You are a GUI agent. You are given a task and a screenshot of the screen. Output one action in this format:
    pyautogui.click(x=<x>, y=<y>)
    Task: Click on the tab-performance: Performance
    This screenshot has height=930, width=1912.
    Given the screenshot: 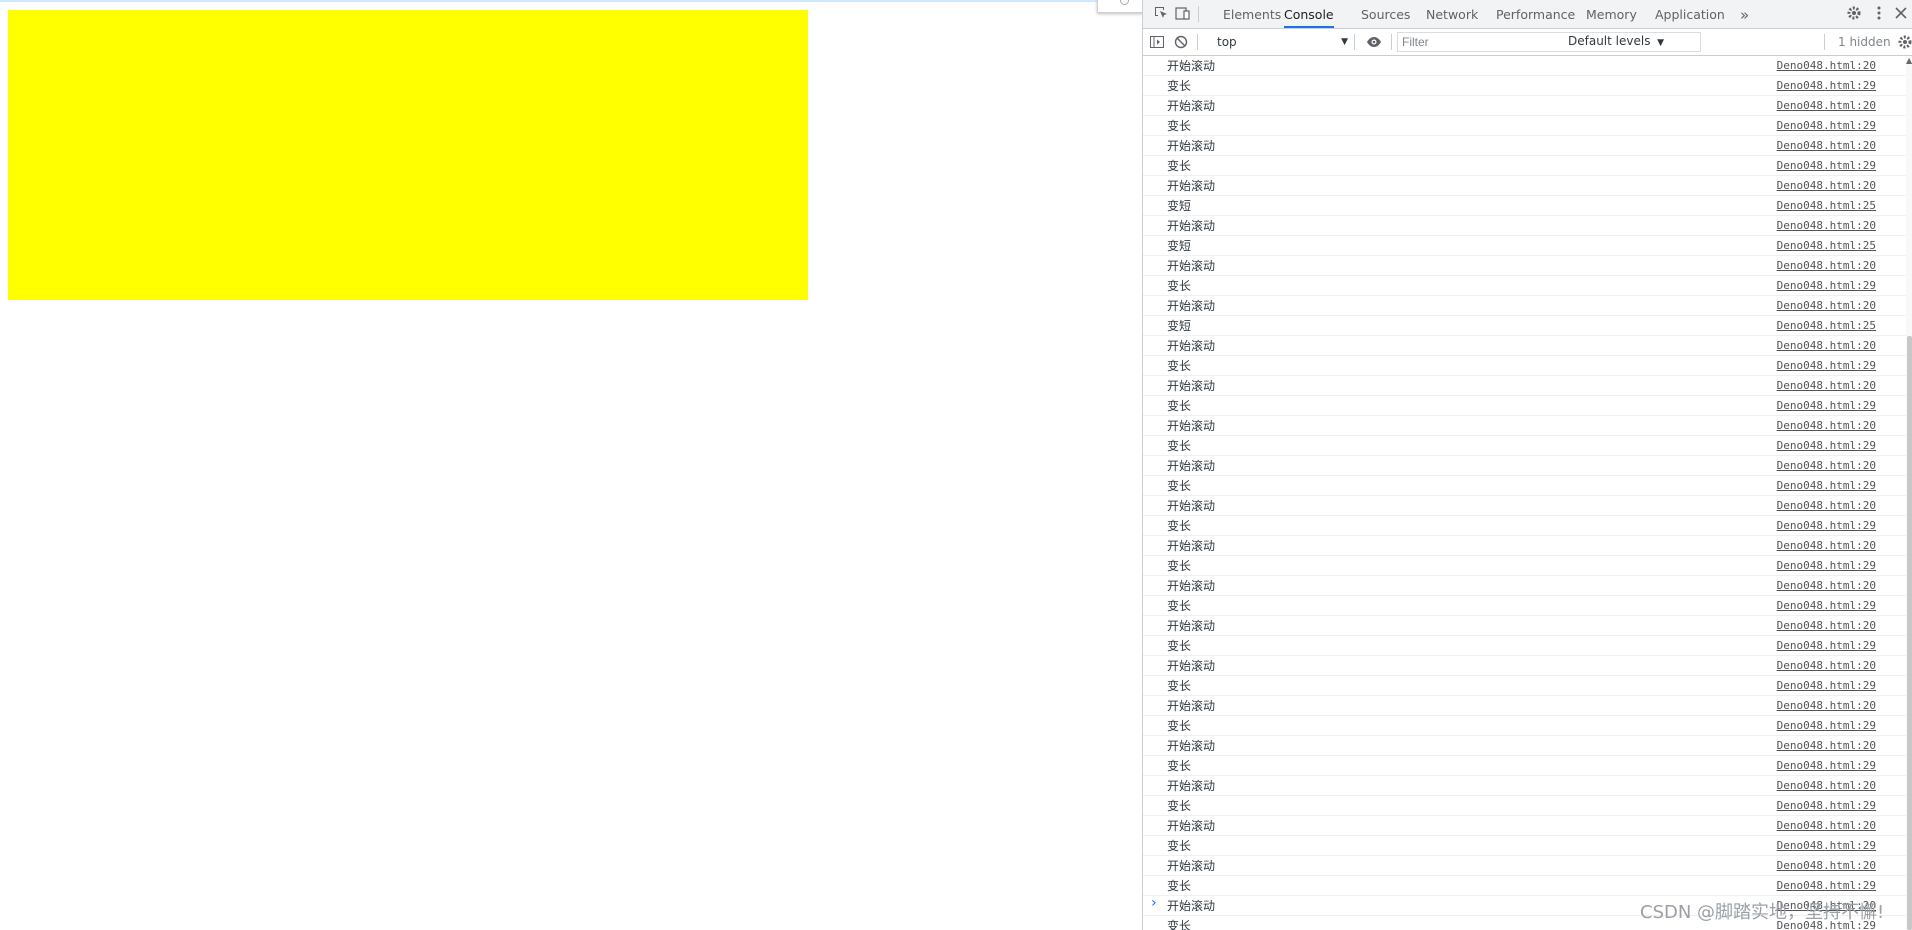 What is the action you would take?
    pyautogui.click(x=1535, y=14)
    